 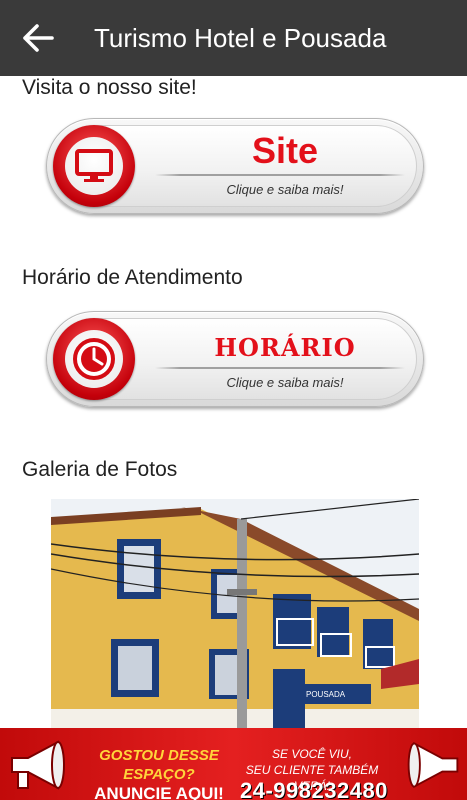 I want to click on monitor-icon, so click(x=94, y=165).